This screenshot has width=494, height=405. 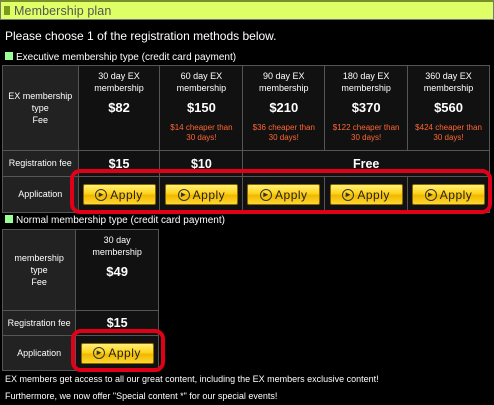 I want to click on normal-reg-fee: $15, so click(x=117, y=323).